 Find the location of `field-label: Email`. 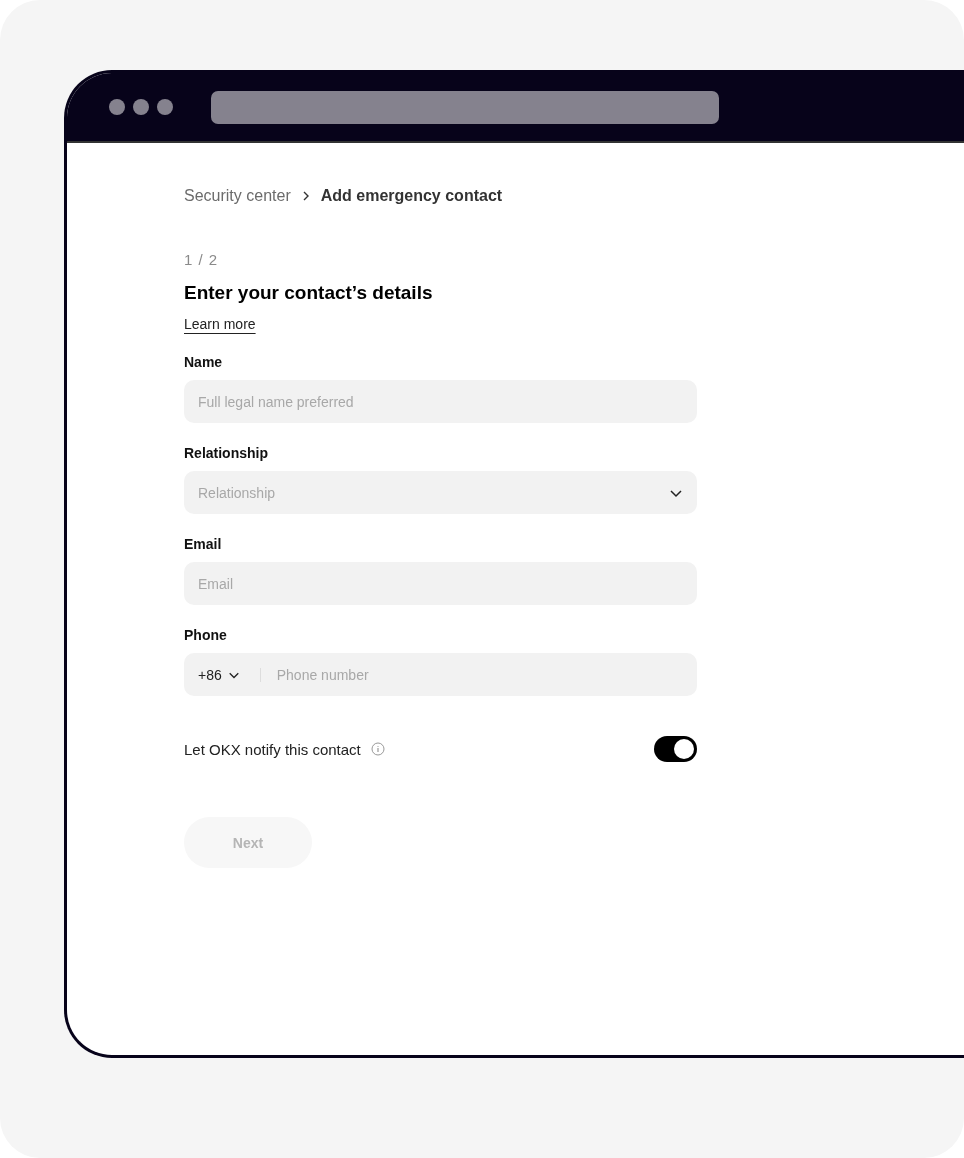

field-label: Email is located at coordinates (203, 544).